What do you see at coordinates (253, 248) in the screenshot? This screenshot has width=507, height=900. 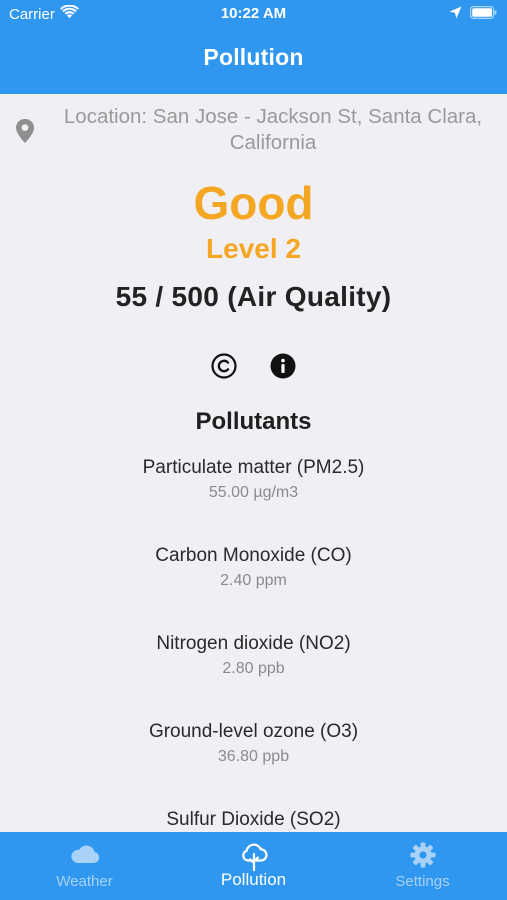 I see `air-quality-level: Level 2` at bounding box center [253, 248].